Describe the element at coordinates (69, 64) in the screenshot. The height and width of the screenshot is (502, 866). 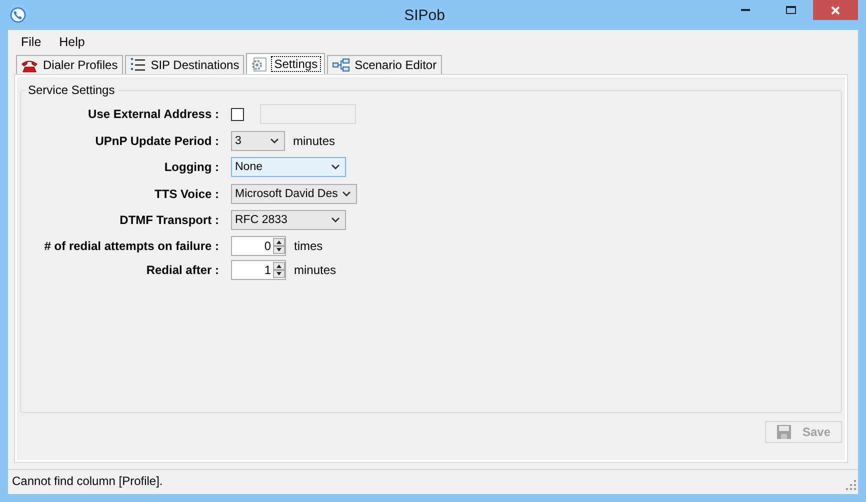
I see `tab: Dialer Profiles` at that location.